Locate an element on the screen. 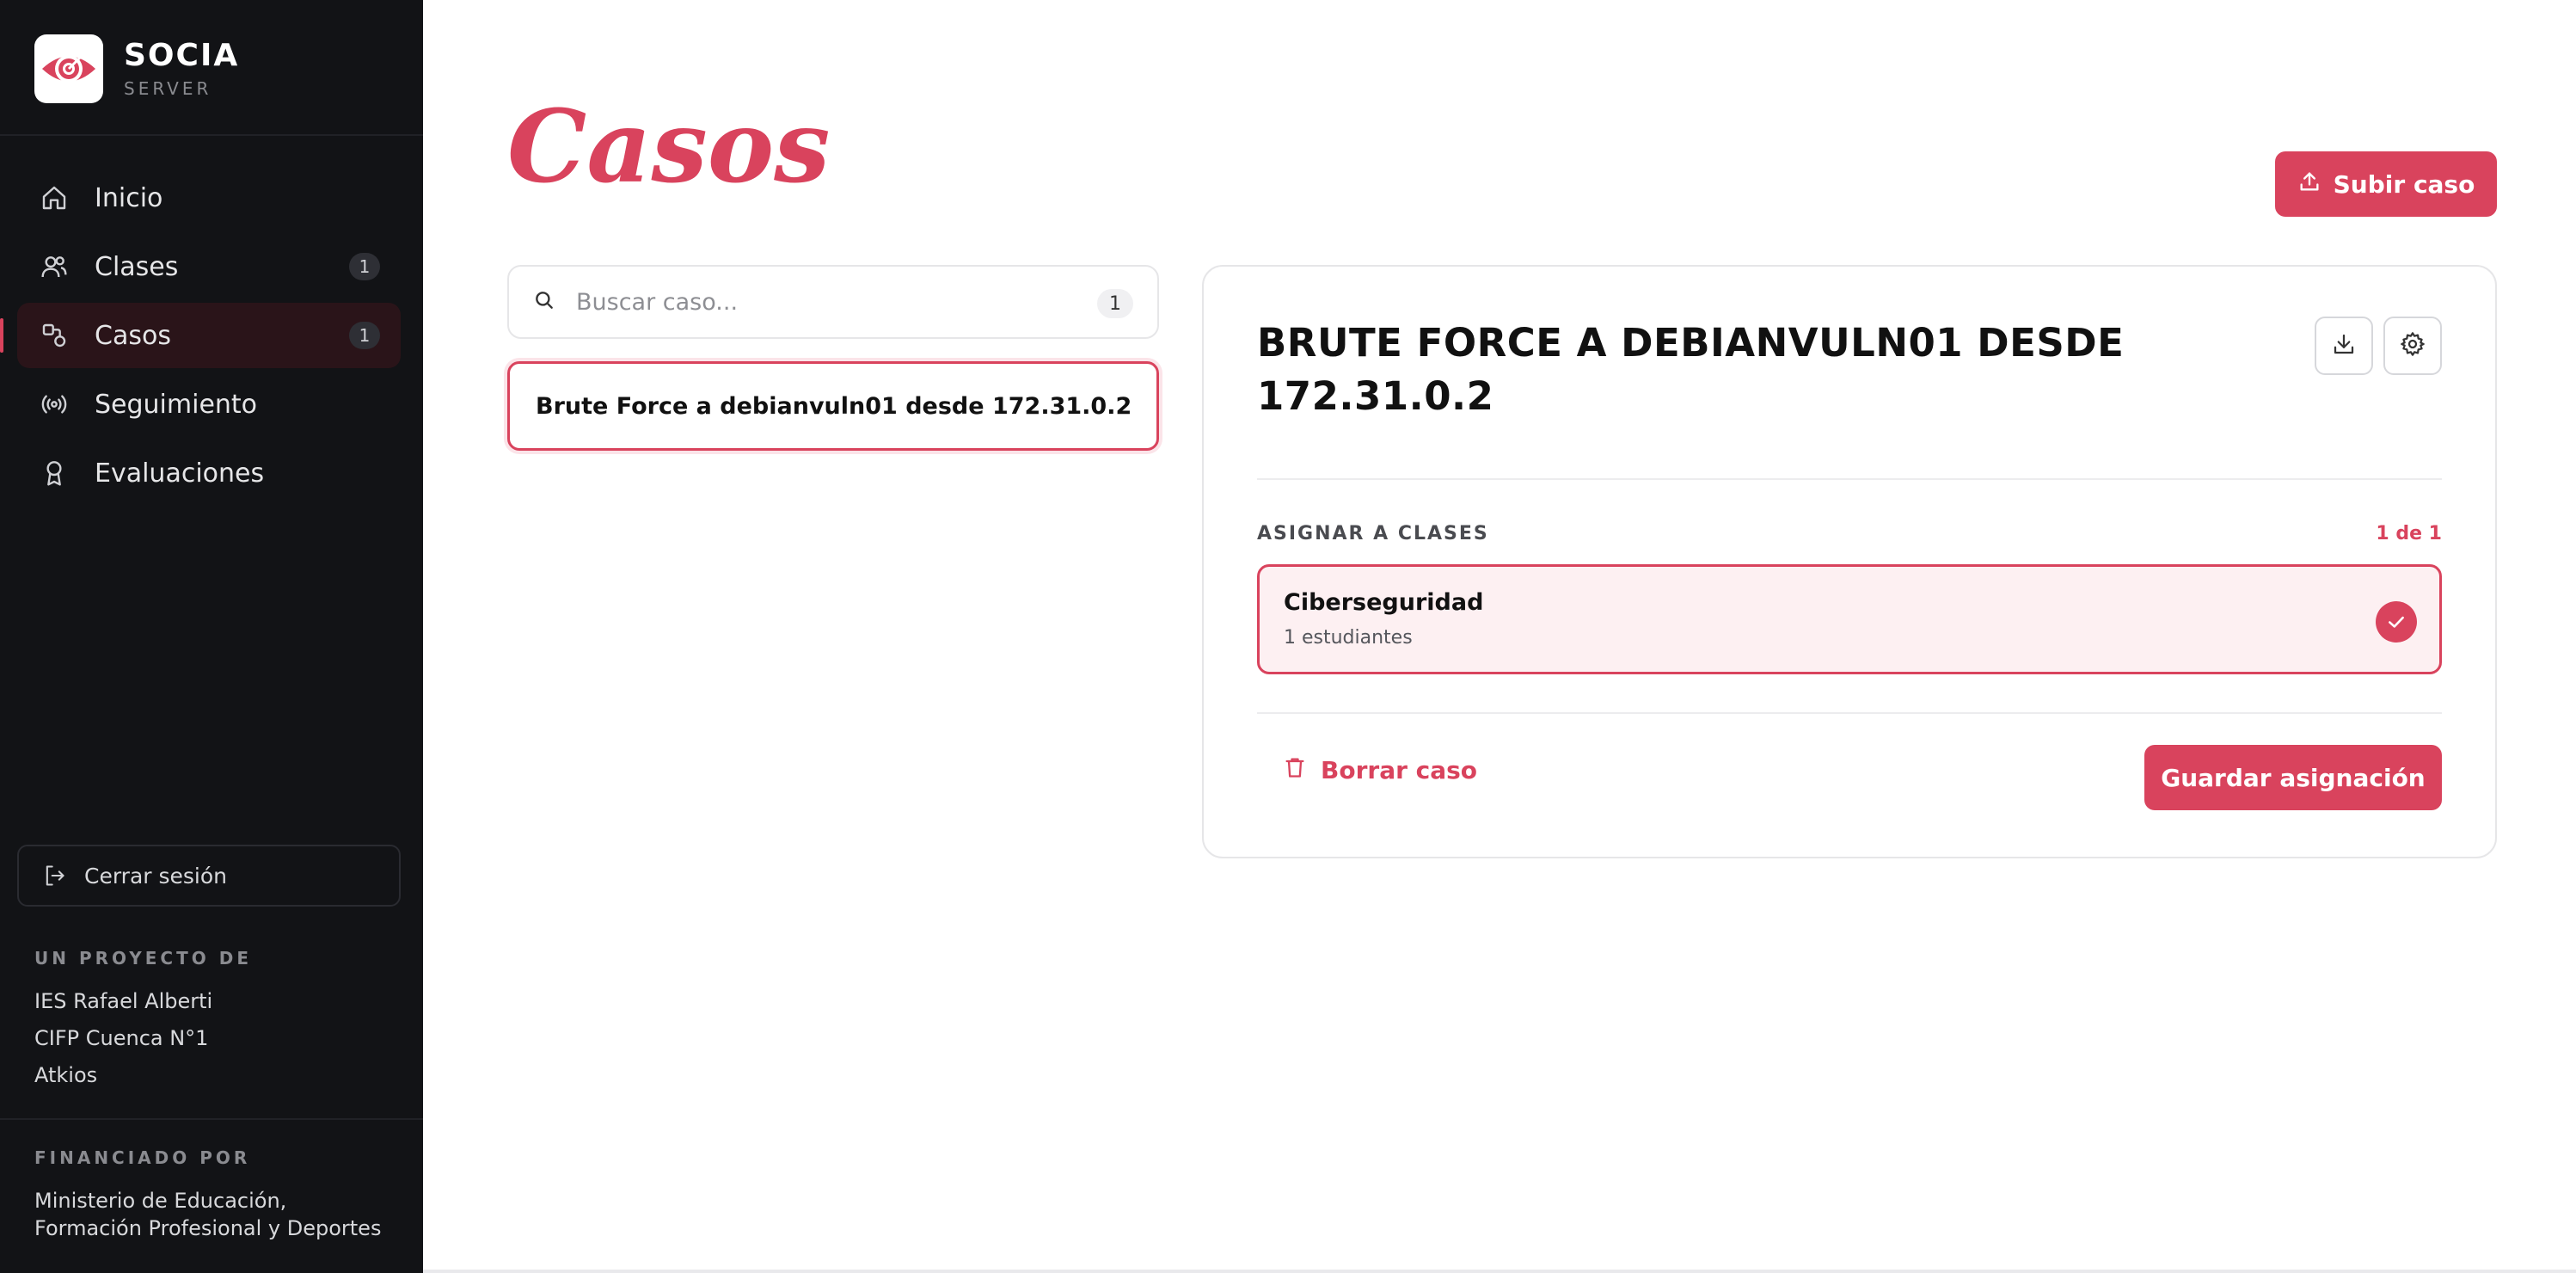 This screenshot has width=2576, height=1273. sidebar-item-label: Inicio is located at coordinates (129, 197).